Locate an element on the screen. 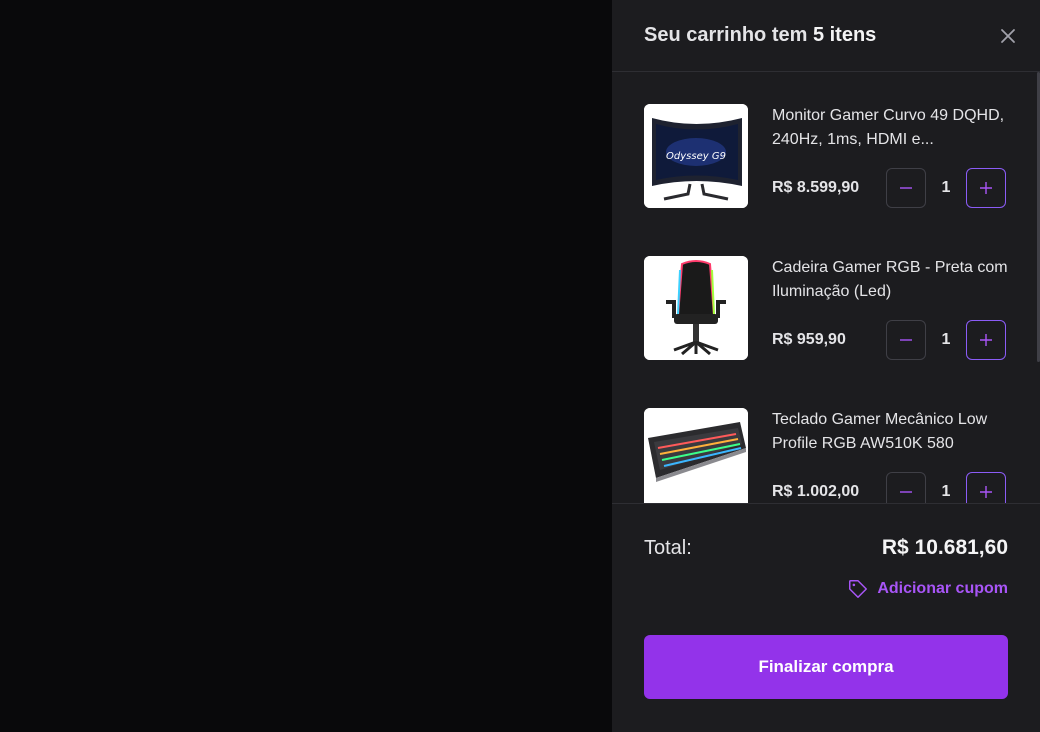 The width and height of the screenshot is (1040, 732). keyboard-image is located at coordinates (696, 455).